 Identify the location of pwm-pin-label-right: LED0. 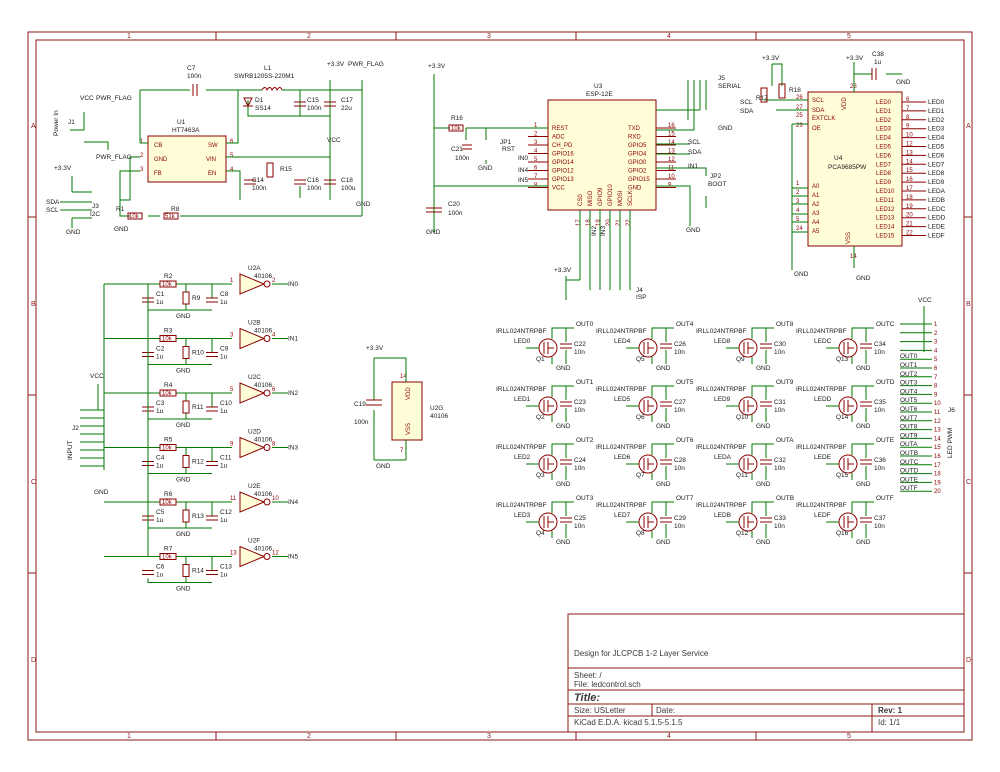
(884, 103).